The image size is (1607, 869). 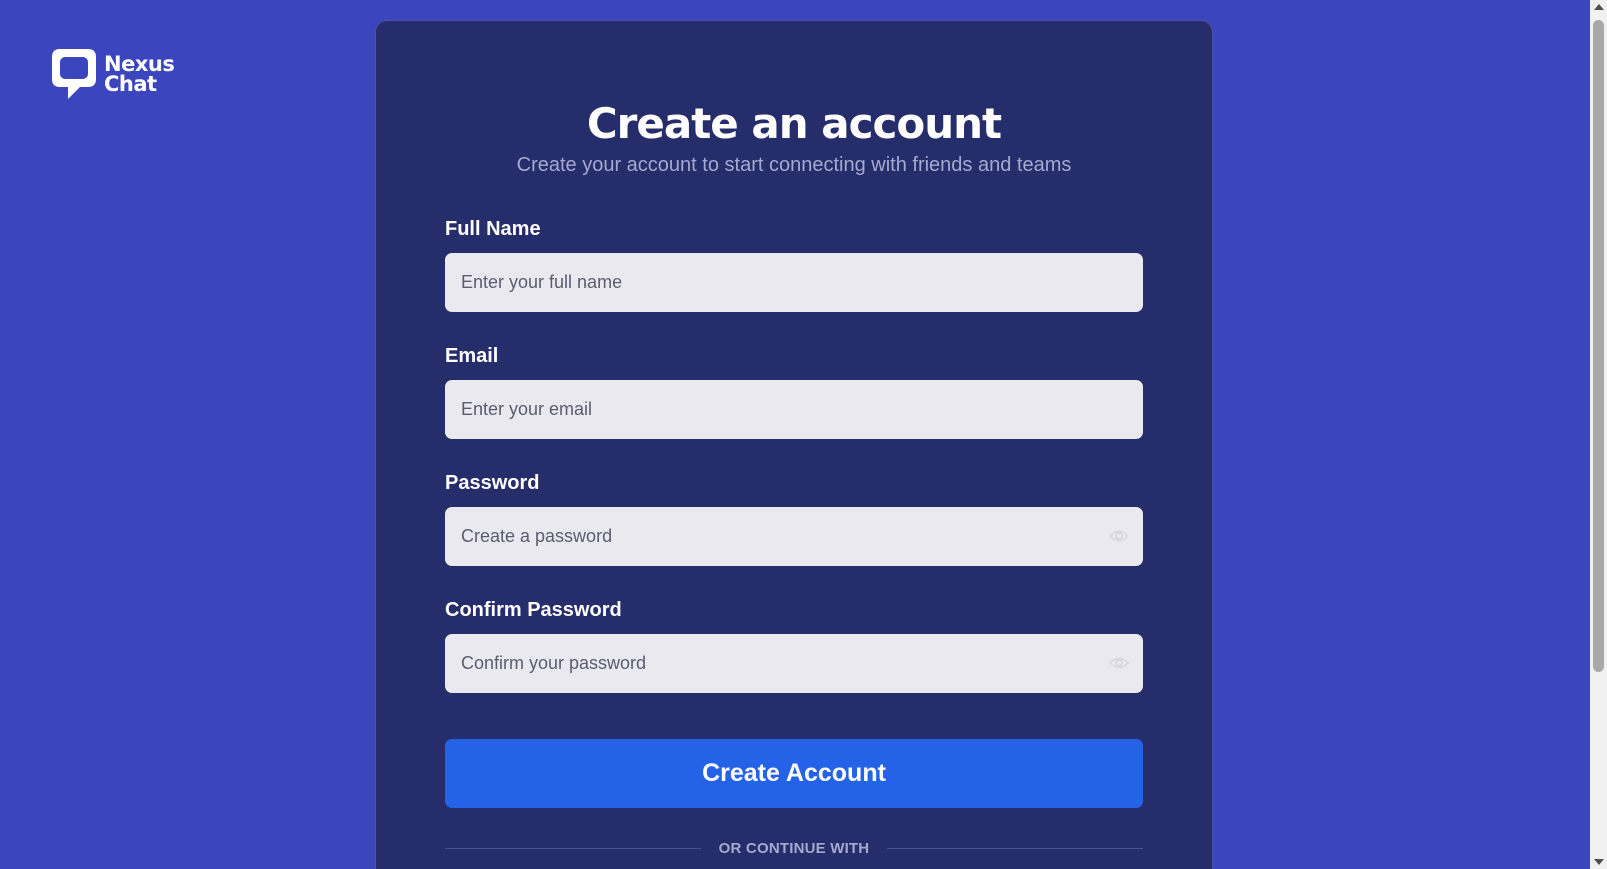 I want to click on password-field-wrapper, so click(x=794, y=536).